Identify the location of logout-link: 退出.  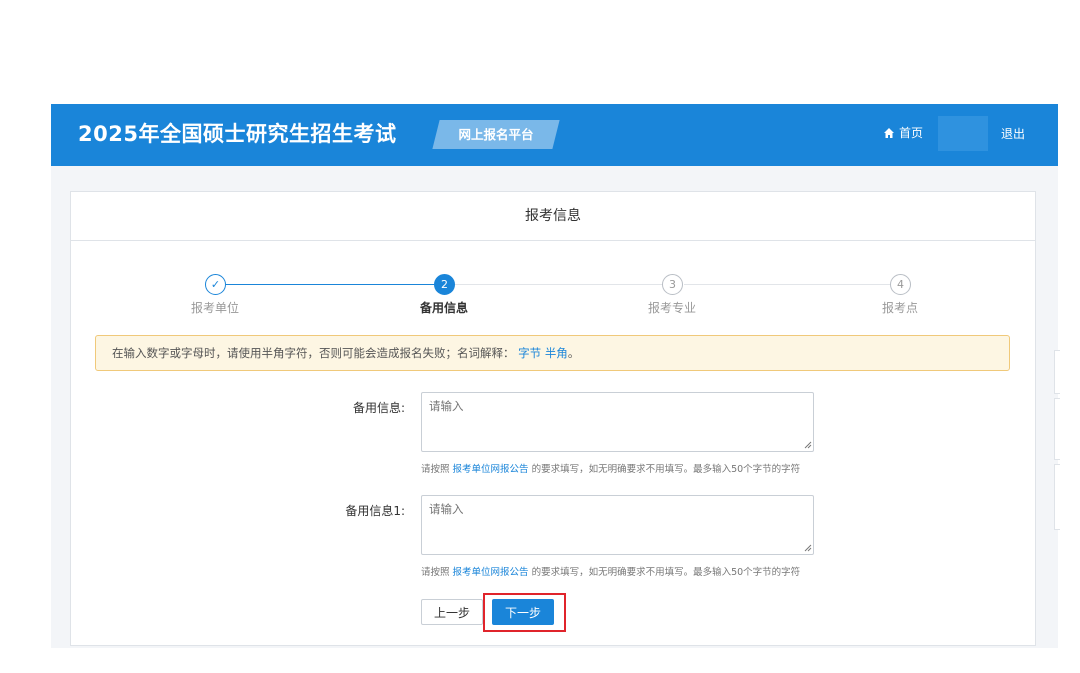
(1013, 133).